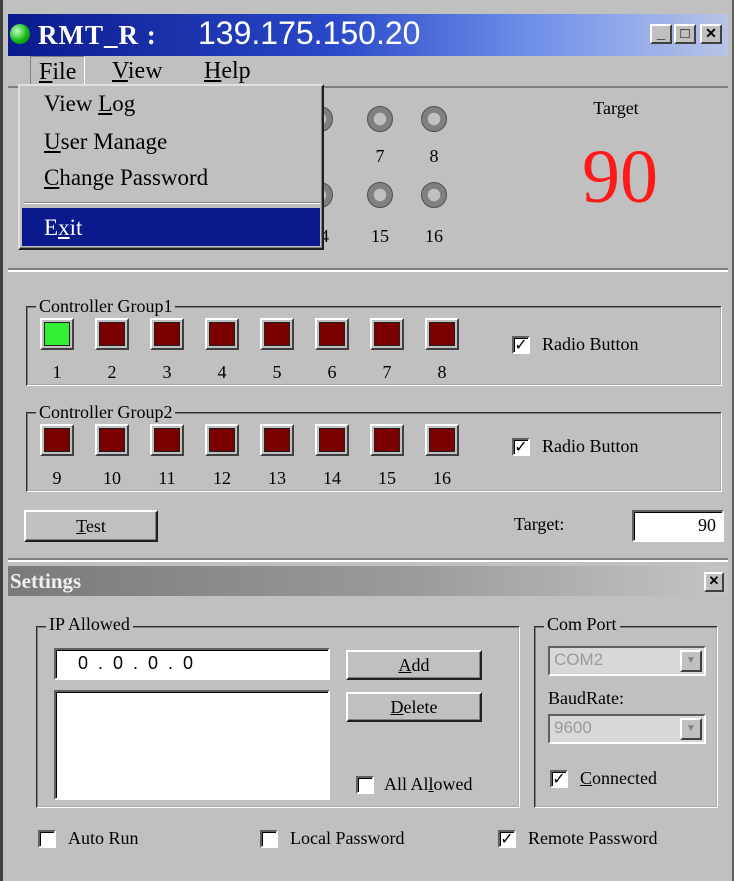 This screenshot has height=881, width=734. Describe the element at coordinates (368, 560) in the screenshot. I see `settings-divider` at that location.